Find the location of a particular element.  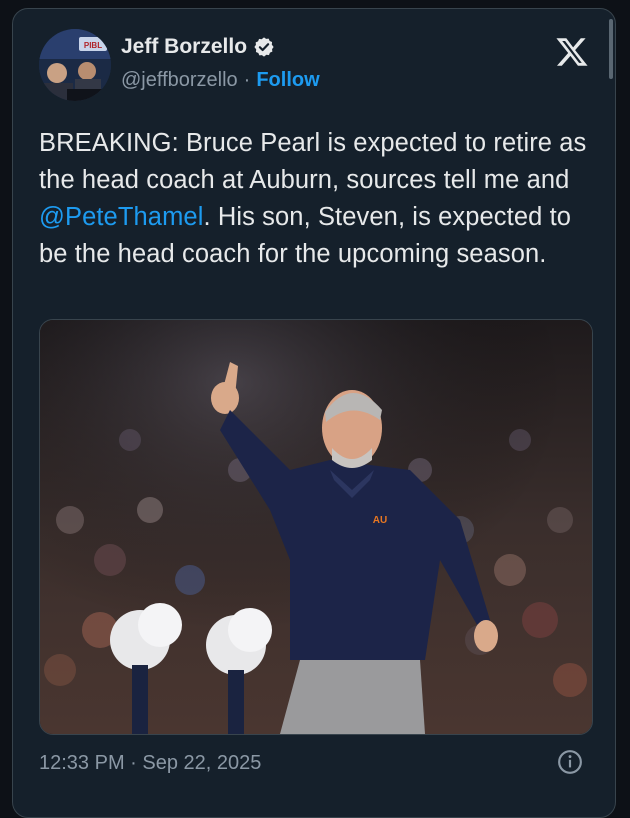

avatar: PIBL is located at coordinates (75, 65).